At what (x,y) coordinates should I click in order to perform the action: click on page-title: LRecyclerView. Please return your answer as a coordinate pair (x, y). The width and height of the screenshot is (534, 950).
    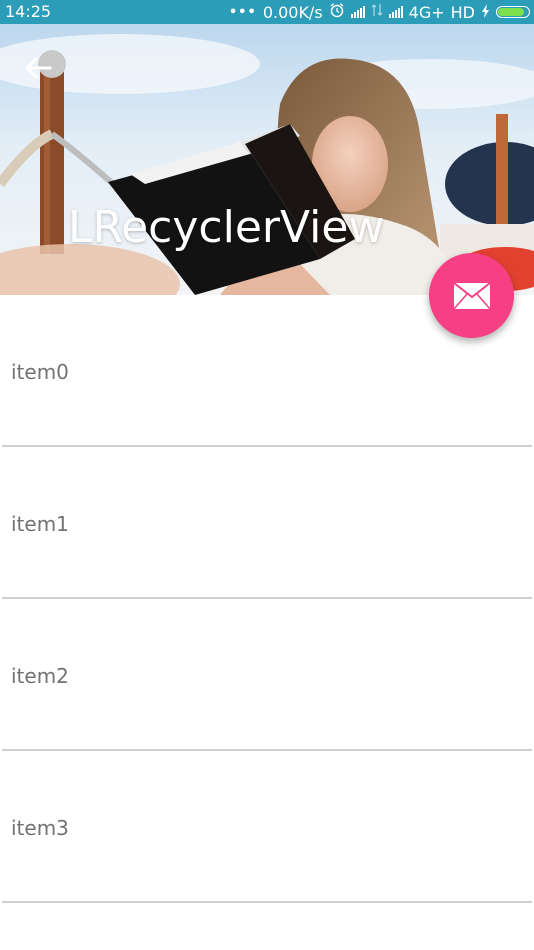
    Looking at the image, I should click on (226, 227).